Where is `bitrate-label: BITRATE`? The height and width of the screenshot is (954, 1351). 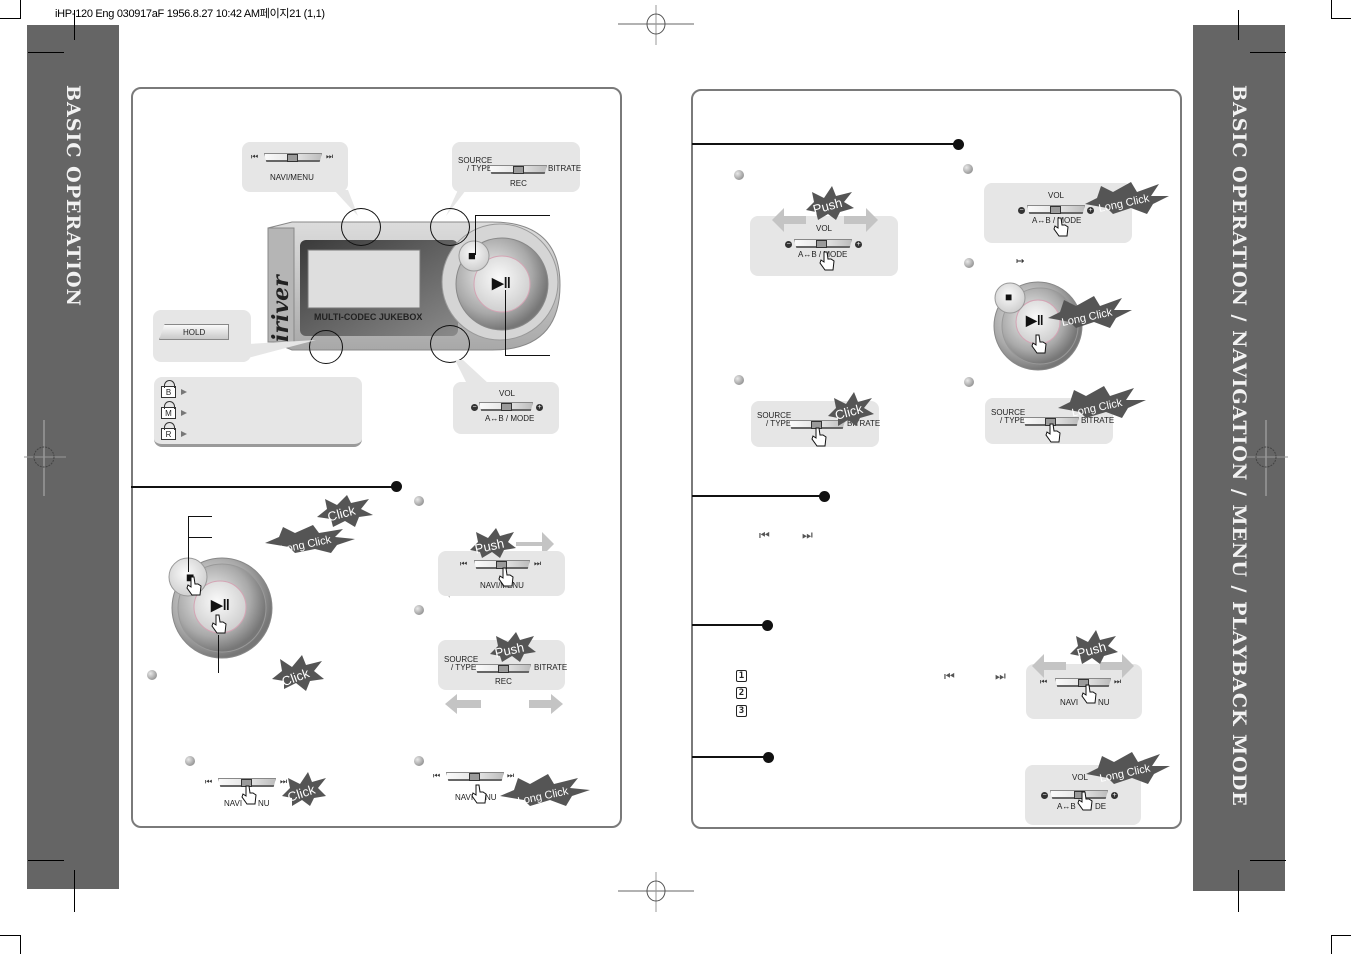 bitrate-label: BITRATE is located at coordinates (551, 667).